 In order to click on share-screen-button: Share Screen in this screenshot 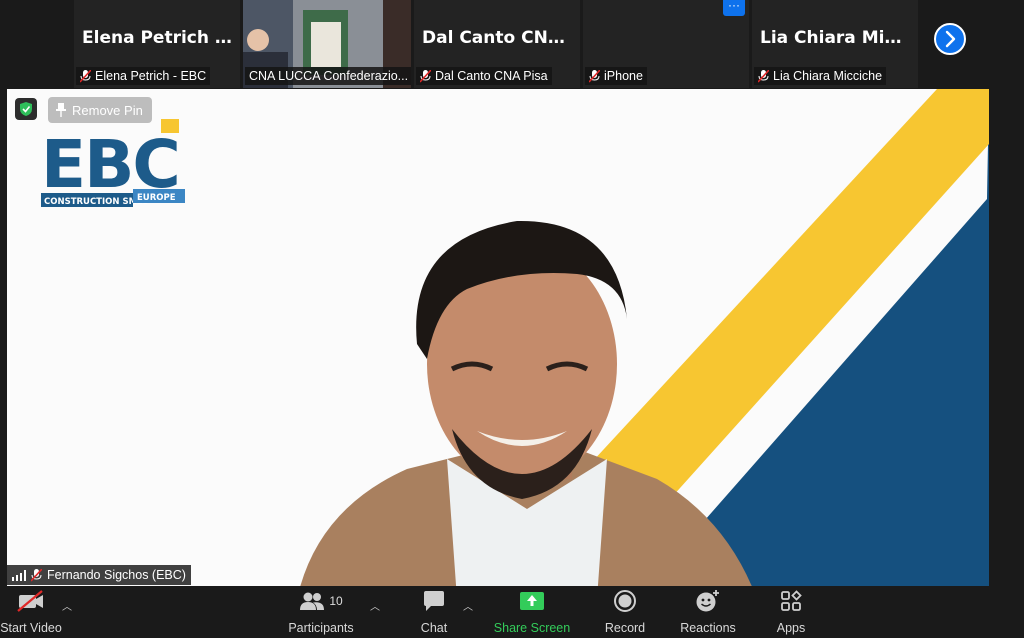, I will do `click(532, 612)`.